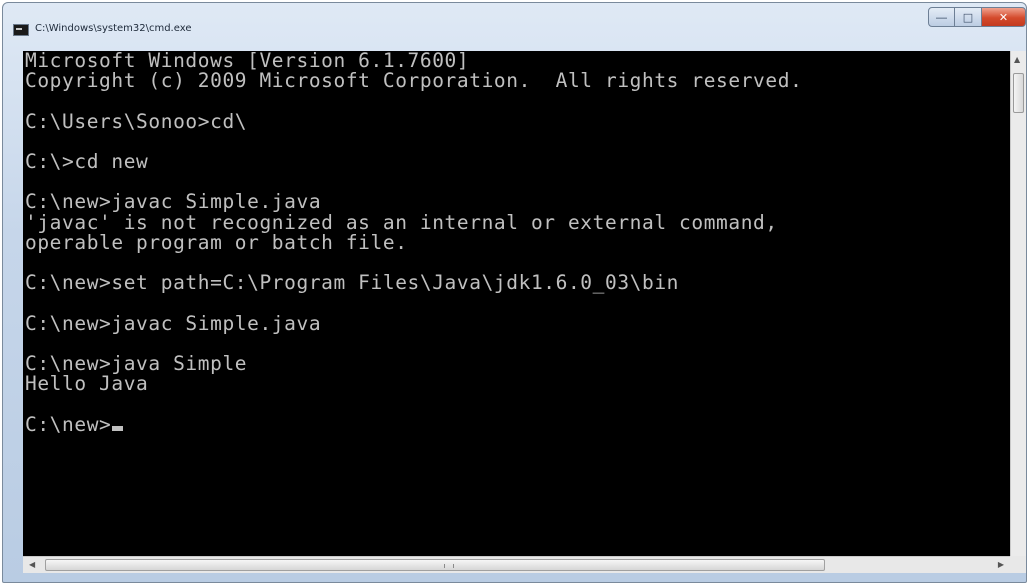 The height and width of the screenshot is (585, 1029). I want to click on title-bar: C:\Windows\system32\cmd.exe ― □ ✕, so click(514, 27).